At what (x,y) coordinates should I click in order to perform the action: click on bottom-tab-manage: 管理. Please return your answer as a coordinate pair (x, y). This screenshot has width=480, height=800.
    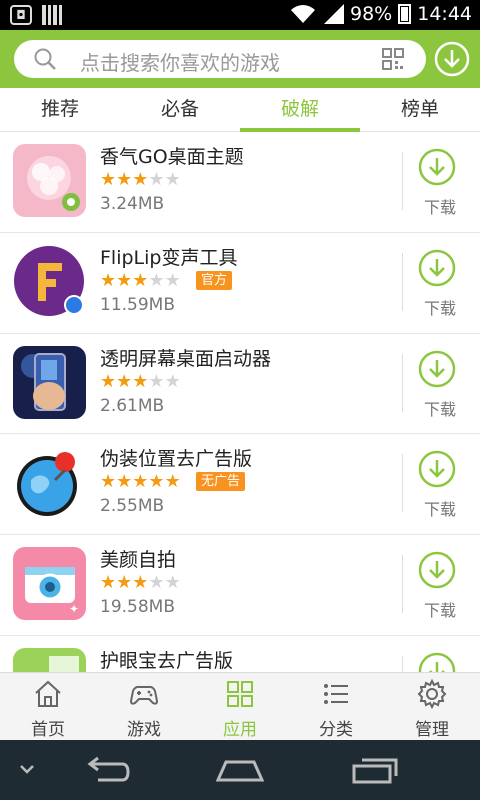
    Looking at the image, I should click on (432, 706).